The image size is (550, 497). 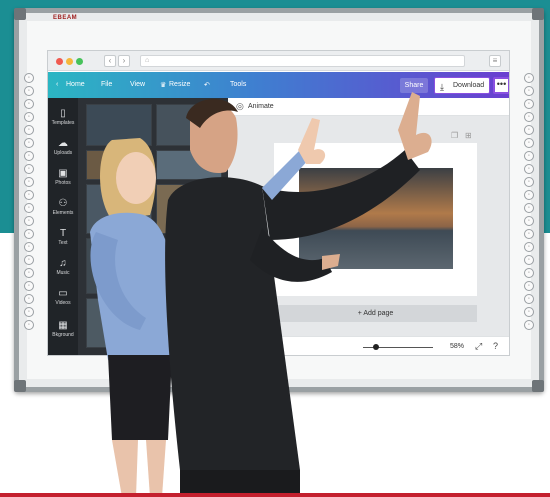 What do you see at coordinates (294, 159) in the screenshot?
I see `woman-raised-arm` at bounding box center [294, 159].